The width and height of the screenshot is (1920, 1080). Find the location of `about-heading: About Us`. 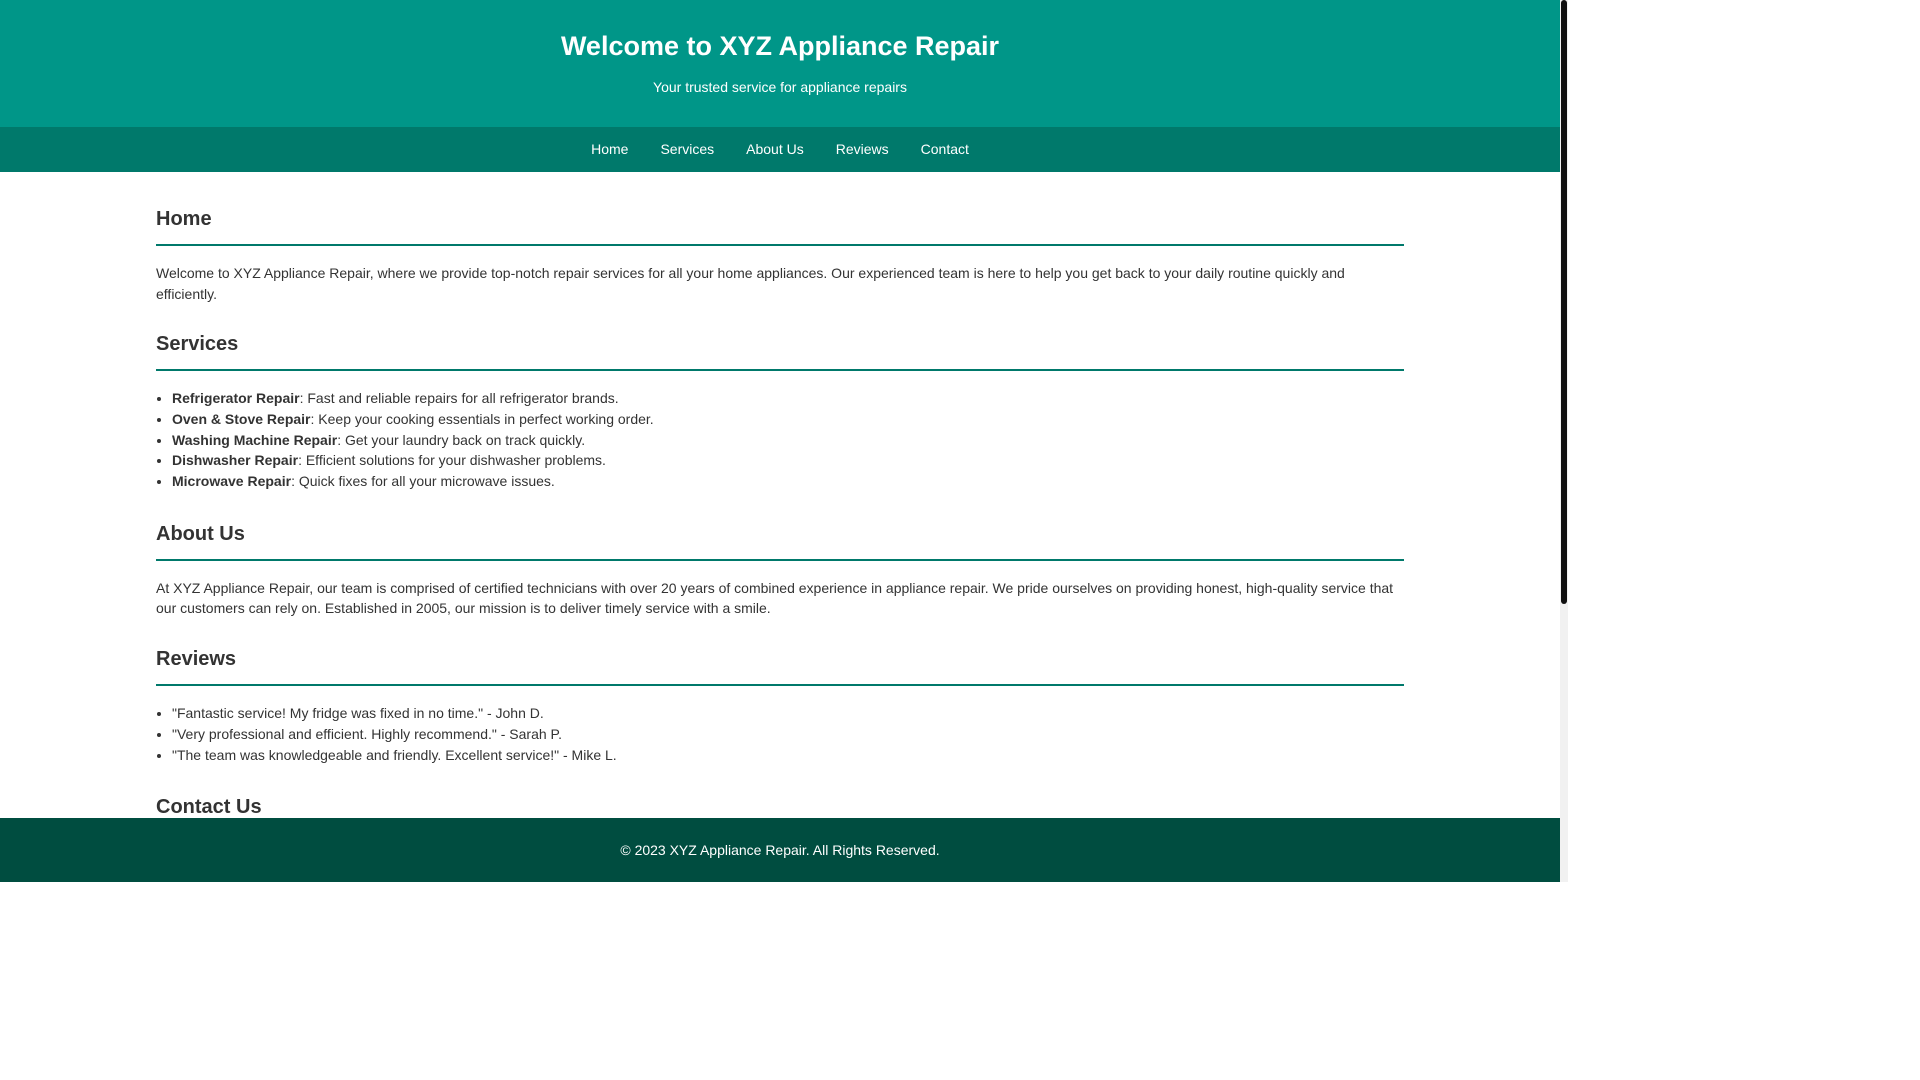

about-heading: About Us is located at coordinates (780, 541).